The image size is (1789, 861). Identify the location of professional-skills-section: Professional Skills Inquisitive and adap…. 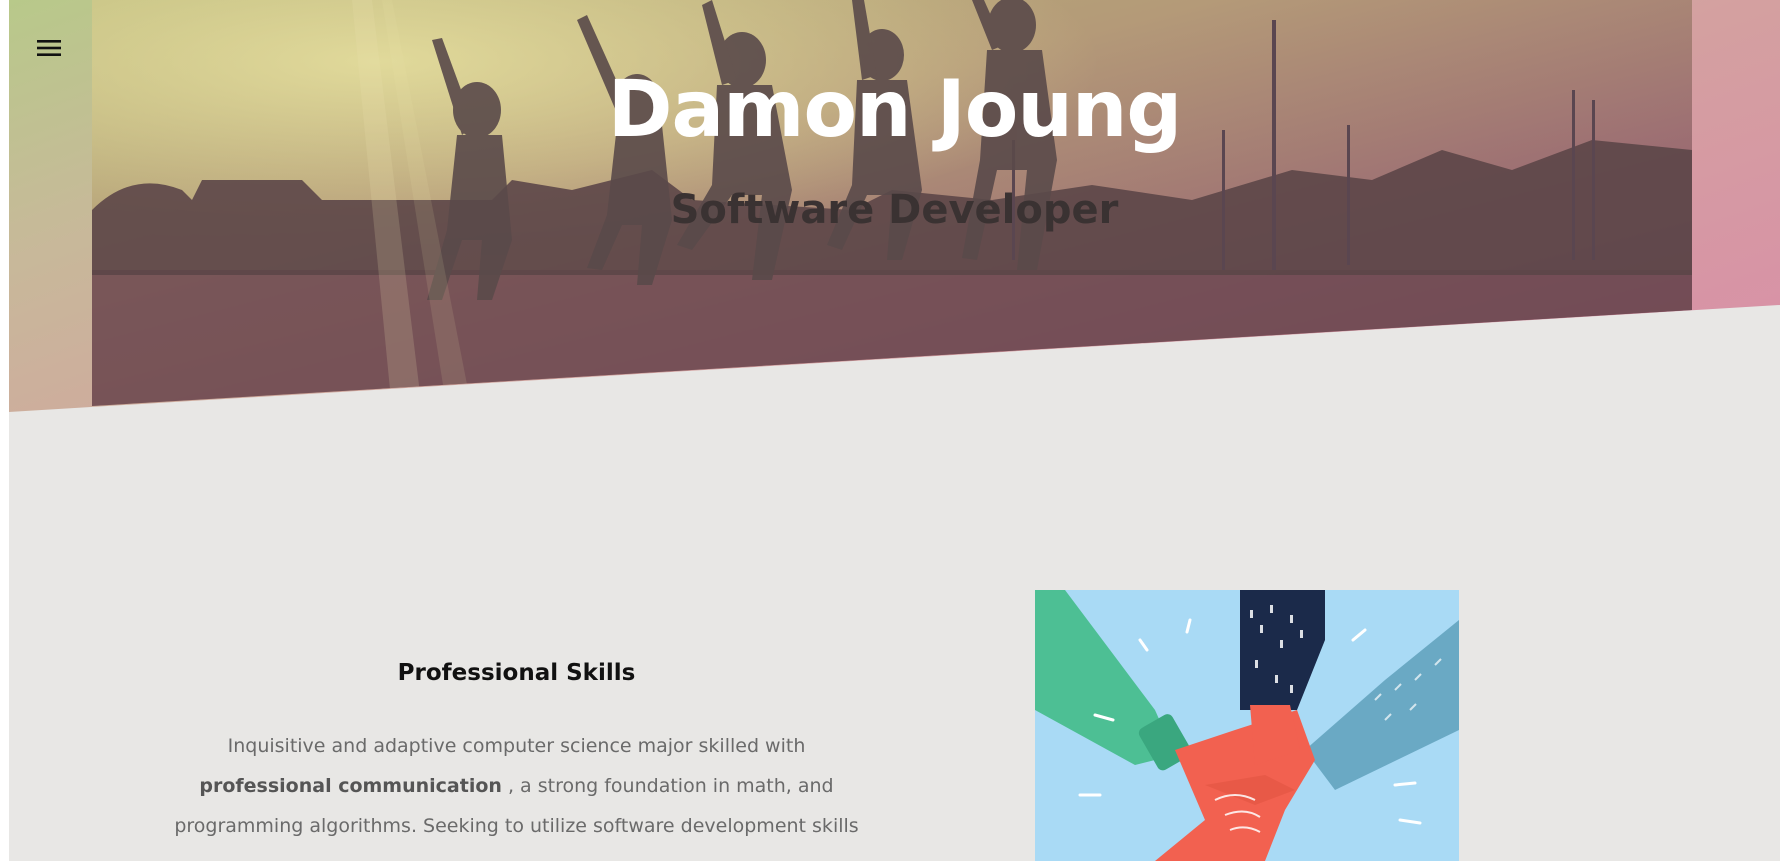
(516, 753).